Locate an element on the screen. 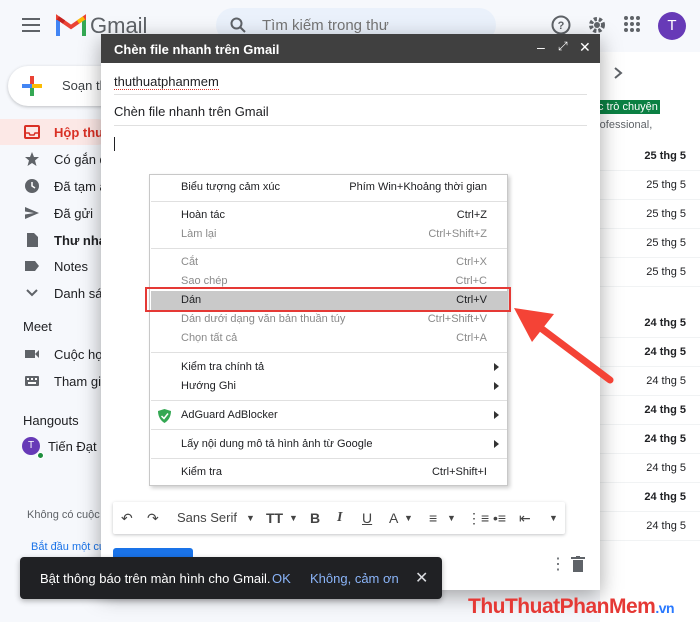 The image size is (700, 622). menu-item-spellcheck: Kiểm tra chính tả is located at coordinates (329, 367).